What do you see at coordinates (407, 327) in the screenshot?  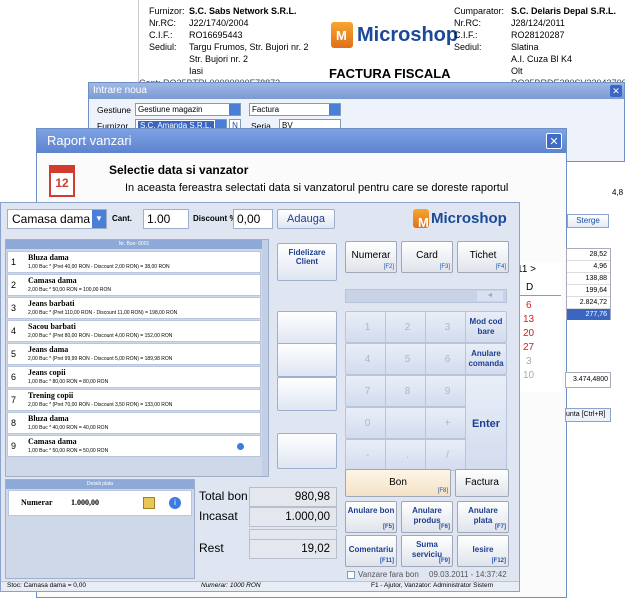 I see `key-2: 2` at bounding box center [407, 327].